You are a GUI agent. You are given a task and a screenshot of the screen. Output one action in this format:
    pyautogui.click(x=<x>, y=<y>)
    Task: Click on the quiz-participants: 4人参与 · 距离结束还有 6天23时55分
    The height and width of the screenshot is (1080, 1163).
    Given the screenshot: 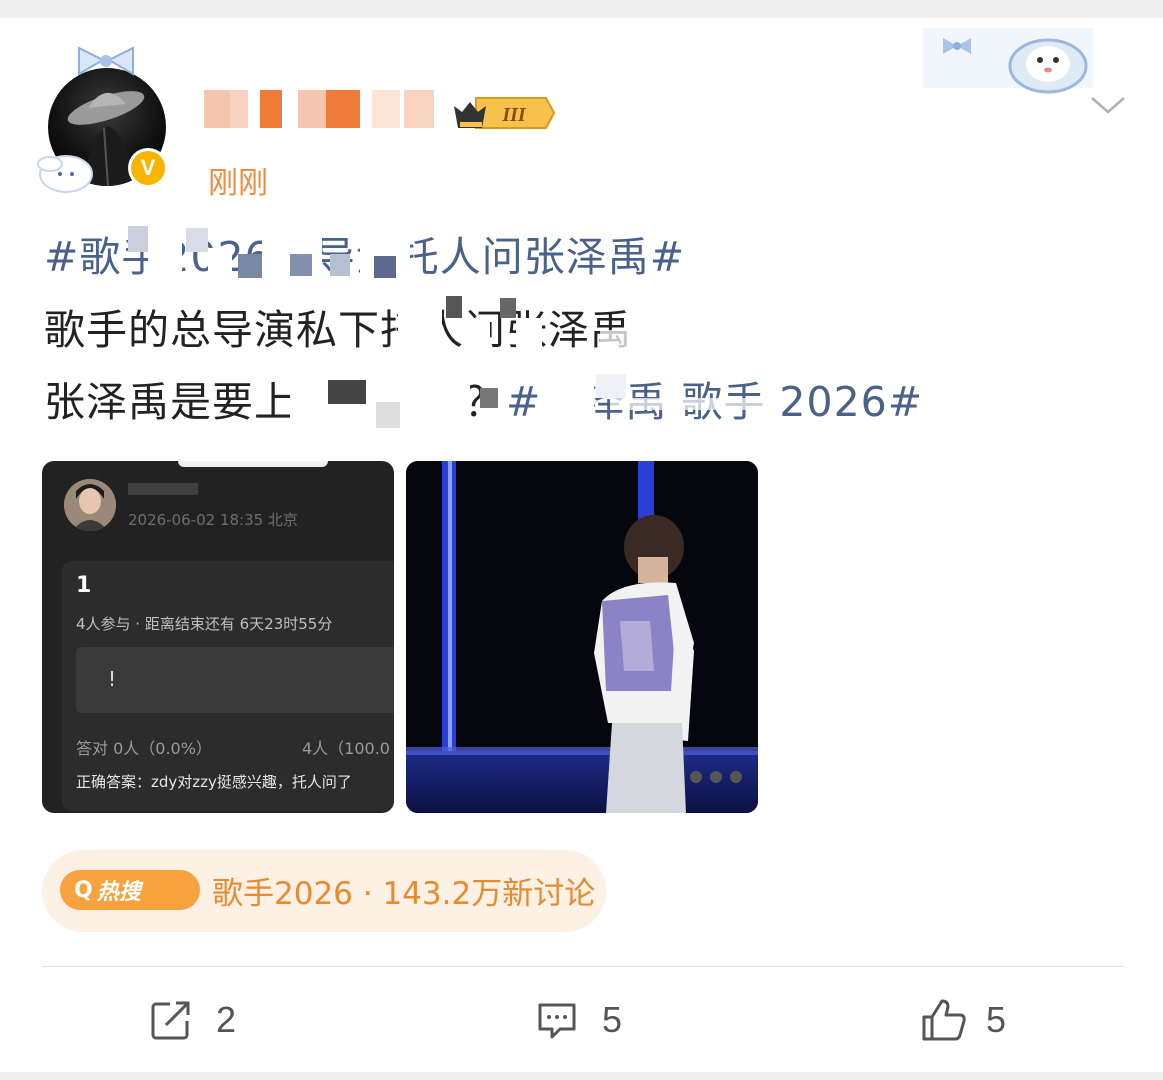 What is the action you would take?
    pyautogui.click(x=204, y=624)
    